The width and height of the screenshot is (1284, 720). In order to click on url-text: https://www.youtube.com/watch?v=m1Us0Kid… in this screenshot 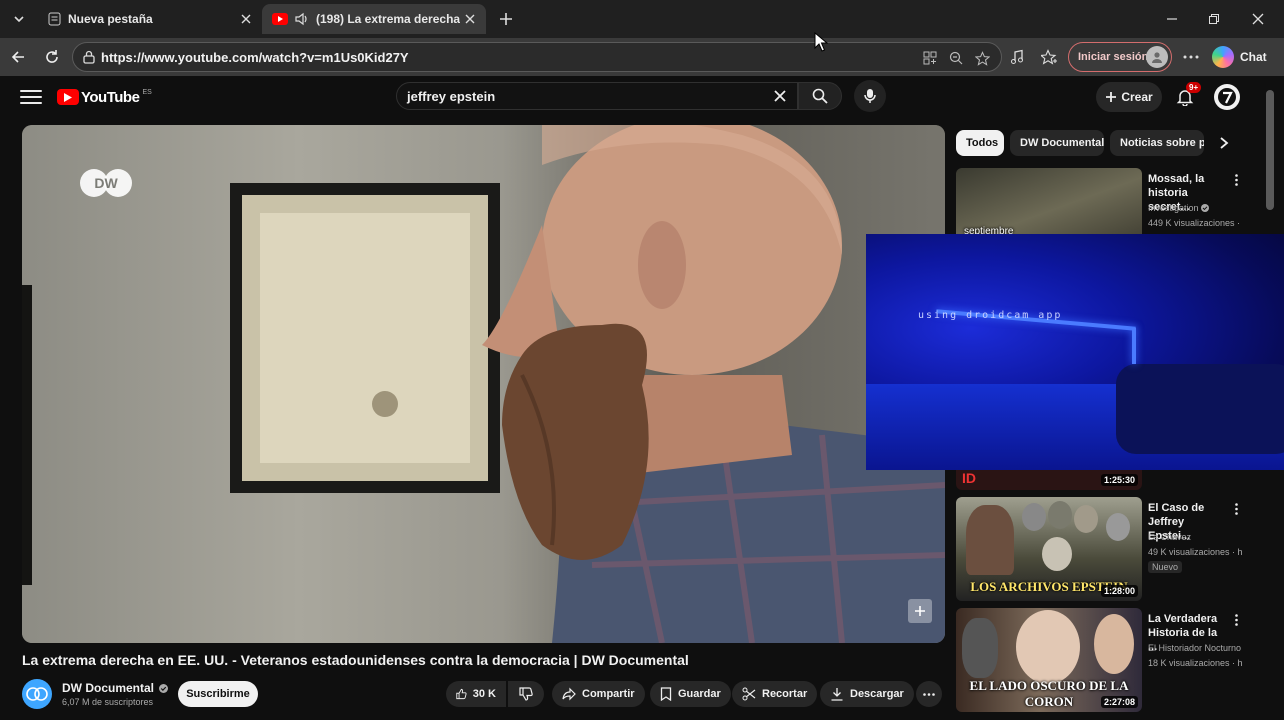, I will do `click(255, 57)`.